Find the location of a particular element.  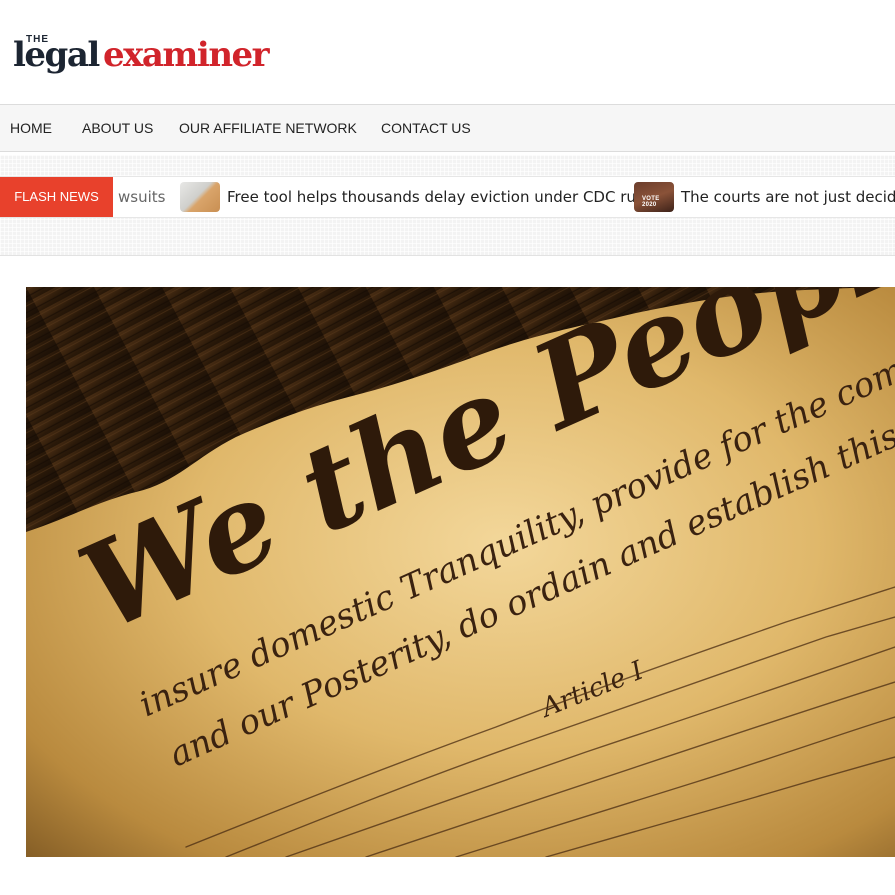

logo-legal-text: legal is located at coordinates (56, 55).